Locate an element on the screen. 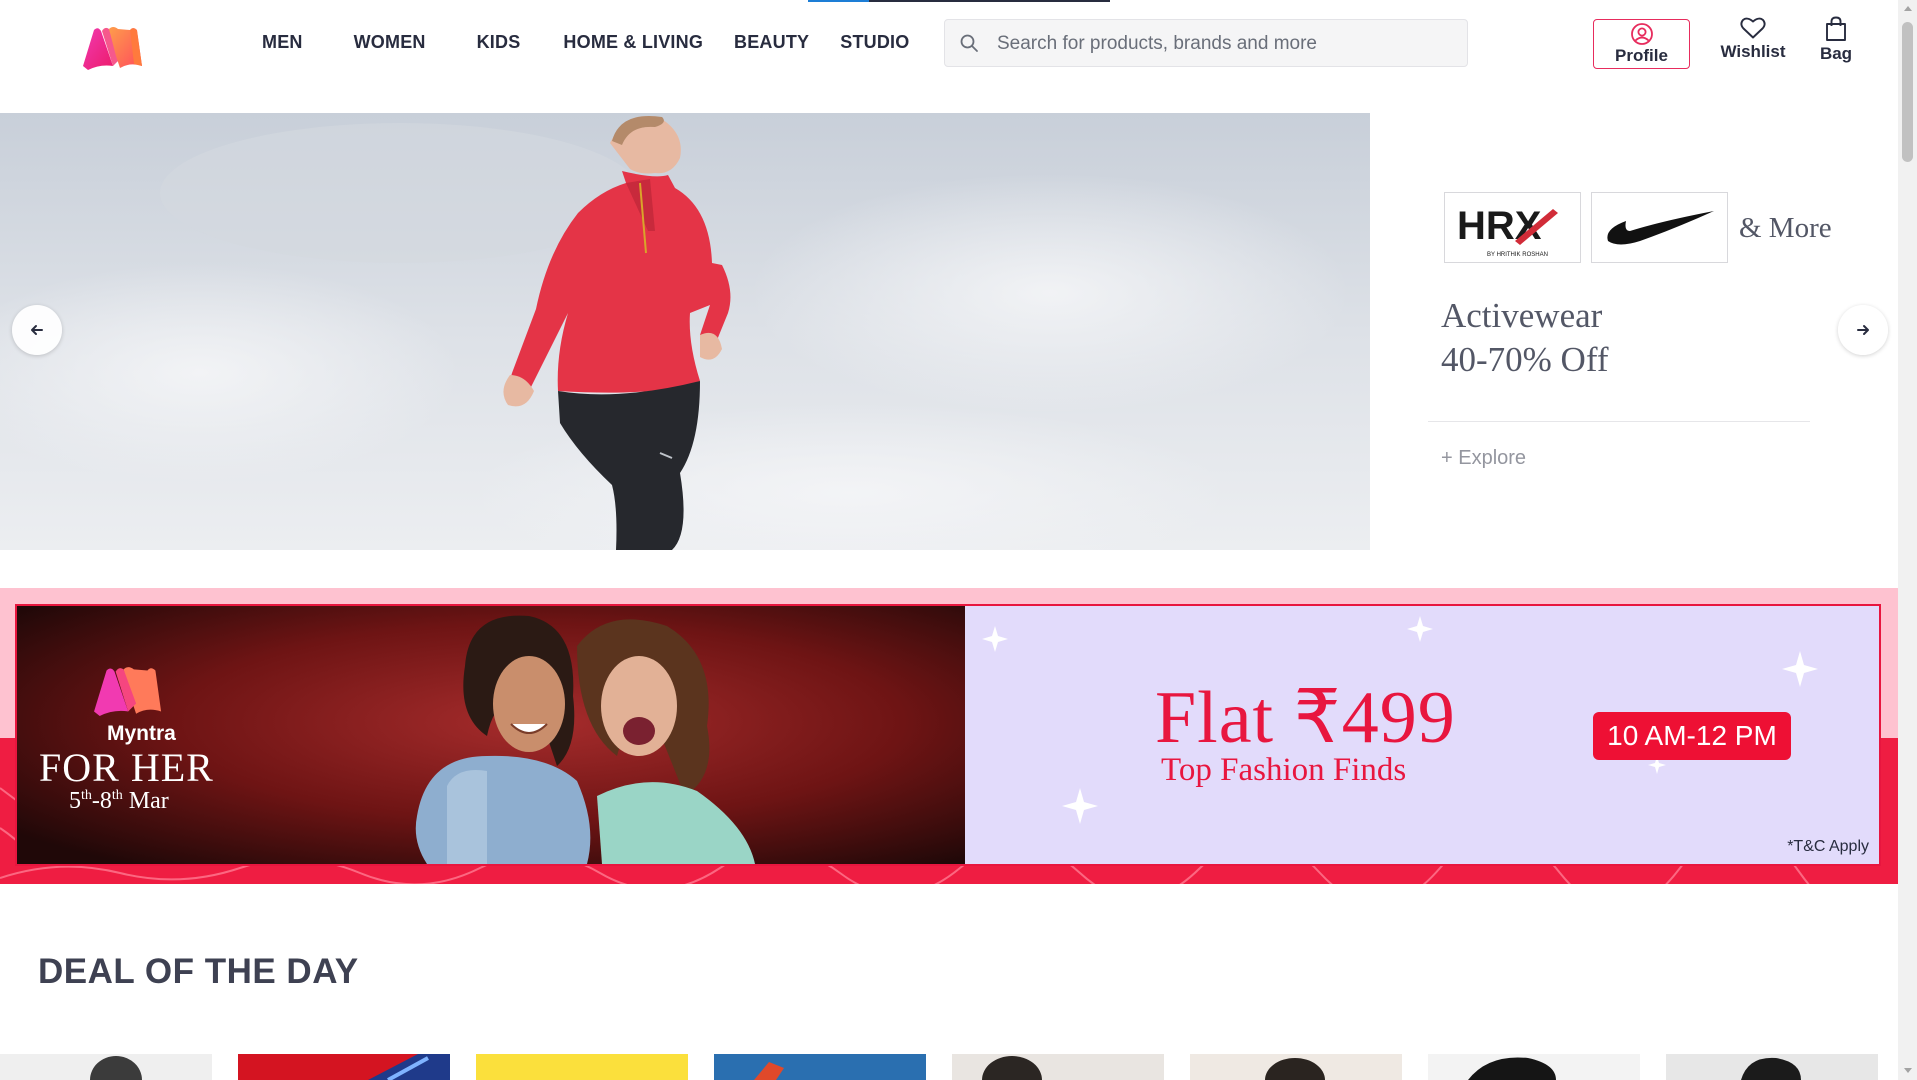 The image size is (1917, 1080). carousel-prev-button is located at coordinates (37, 330).